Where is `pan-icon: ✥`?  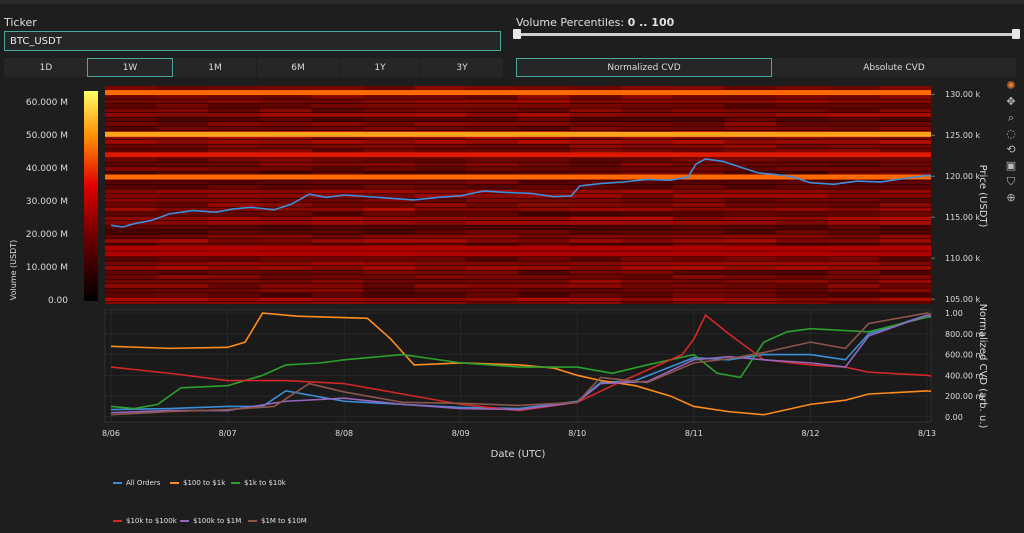 pan-icon: ✥ is located at coordinates (1011, 102).